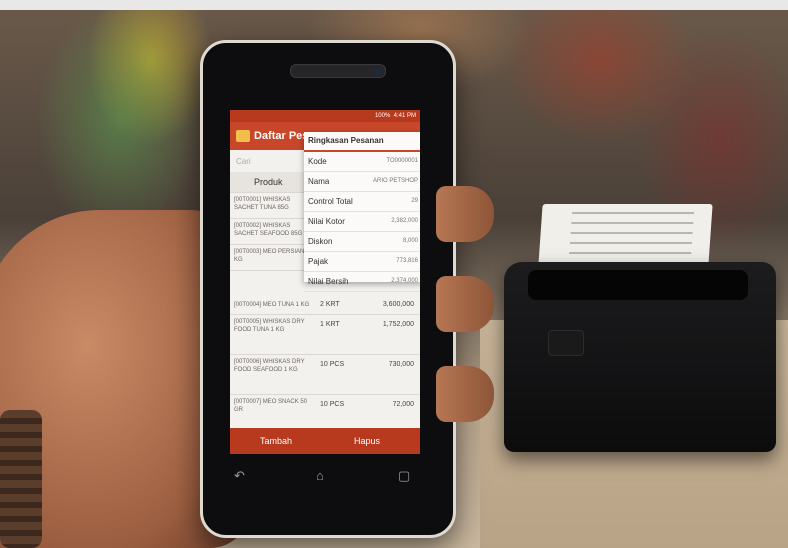  I want to click on add-button: Tambah, so click(276, 441).